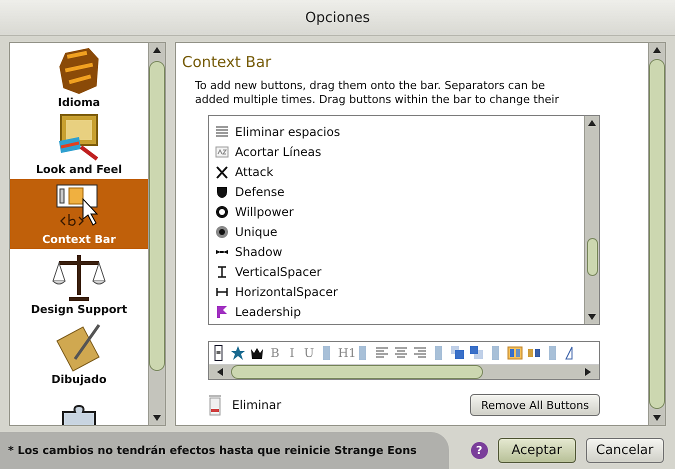 The width and height of the screenshot is (675, 469). I want to click on target-icon, so click(222, 232).